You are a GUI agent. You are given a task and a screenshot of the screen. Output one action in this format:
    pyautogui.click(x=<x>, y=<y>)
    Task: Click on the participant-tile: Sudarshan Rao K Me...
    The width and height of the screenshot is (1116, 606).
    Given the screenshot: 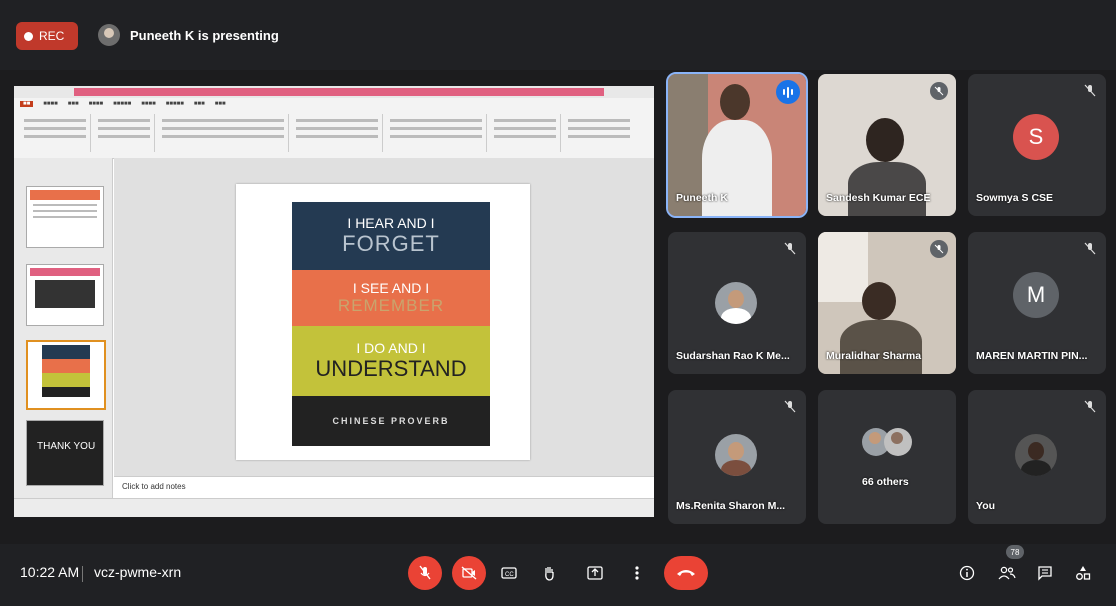 What is the action you would take?
    pyautogui.click(x=737, y=303)
    